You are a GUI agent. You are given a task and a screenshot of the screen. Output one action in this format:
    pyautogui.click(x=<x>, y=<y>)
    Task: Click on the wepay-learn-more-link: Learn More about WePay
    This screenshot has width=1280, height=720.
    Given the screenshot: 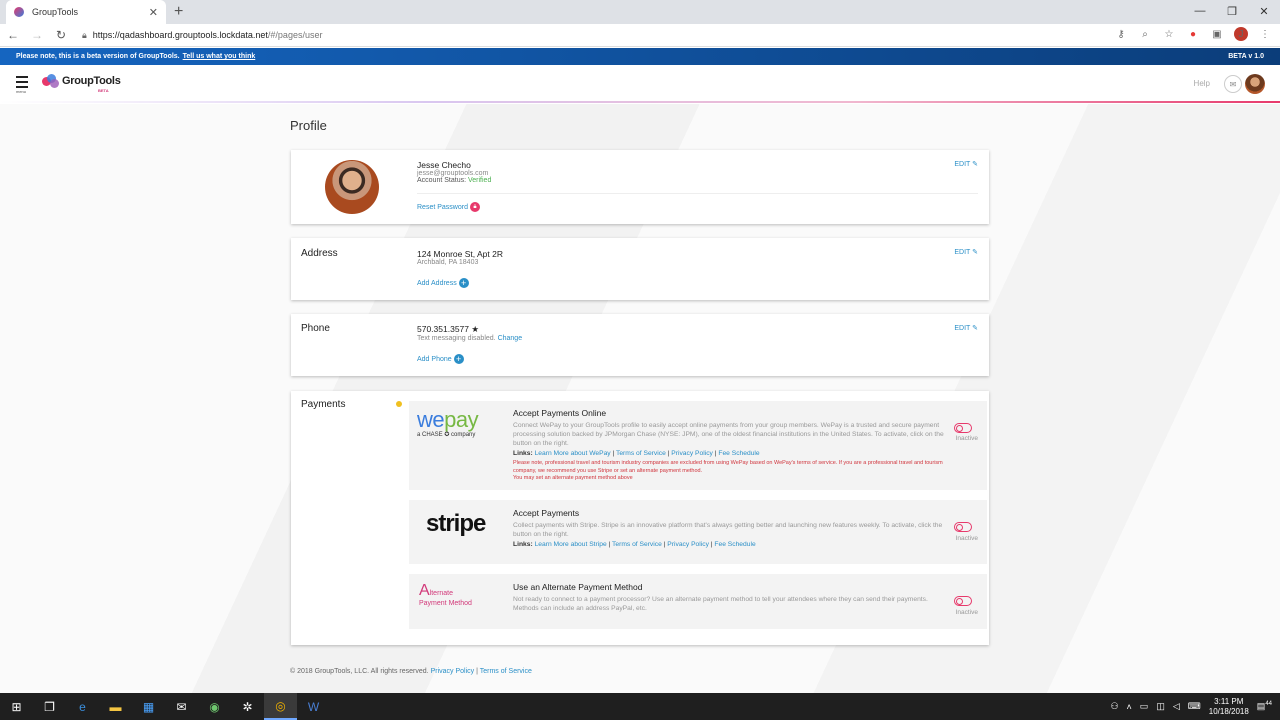 What is the action you would take?
    pyautogui.click(x=573, y=453)
    